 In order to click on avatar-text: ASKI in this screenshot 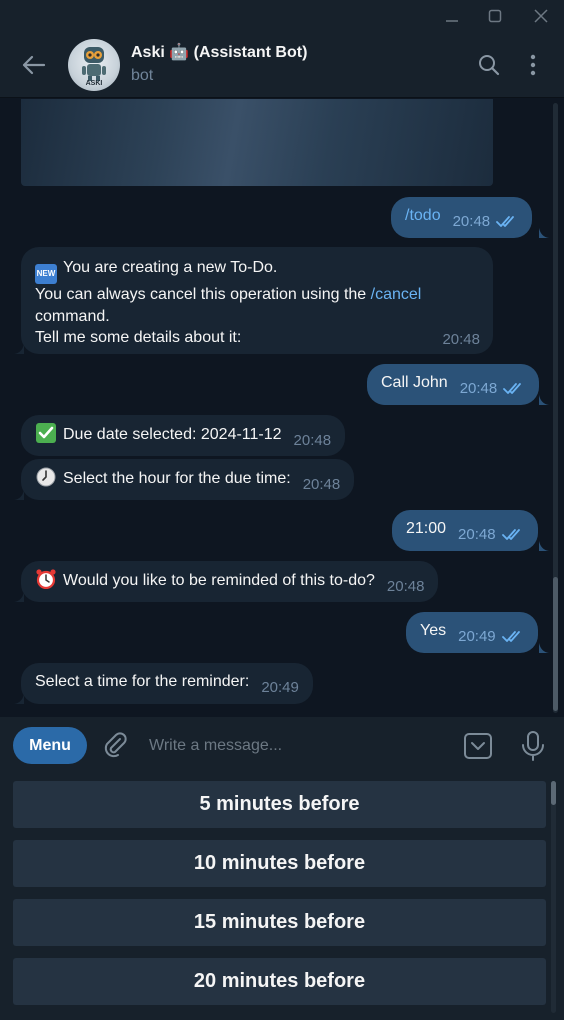, I will do `click(94, 83)`.